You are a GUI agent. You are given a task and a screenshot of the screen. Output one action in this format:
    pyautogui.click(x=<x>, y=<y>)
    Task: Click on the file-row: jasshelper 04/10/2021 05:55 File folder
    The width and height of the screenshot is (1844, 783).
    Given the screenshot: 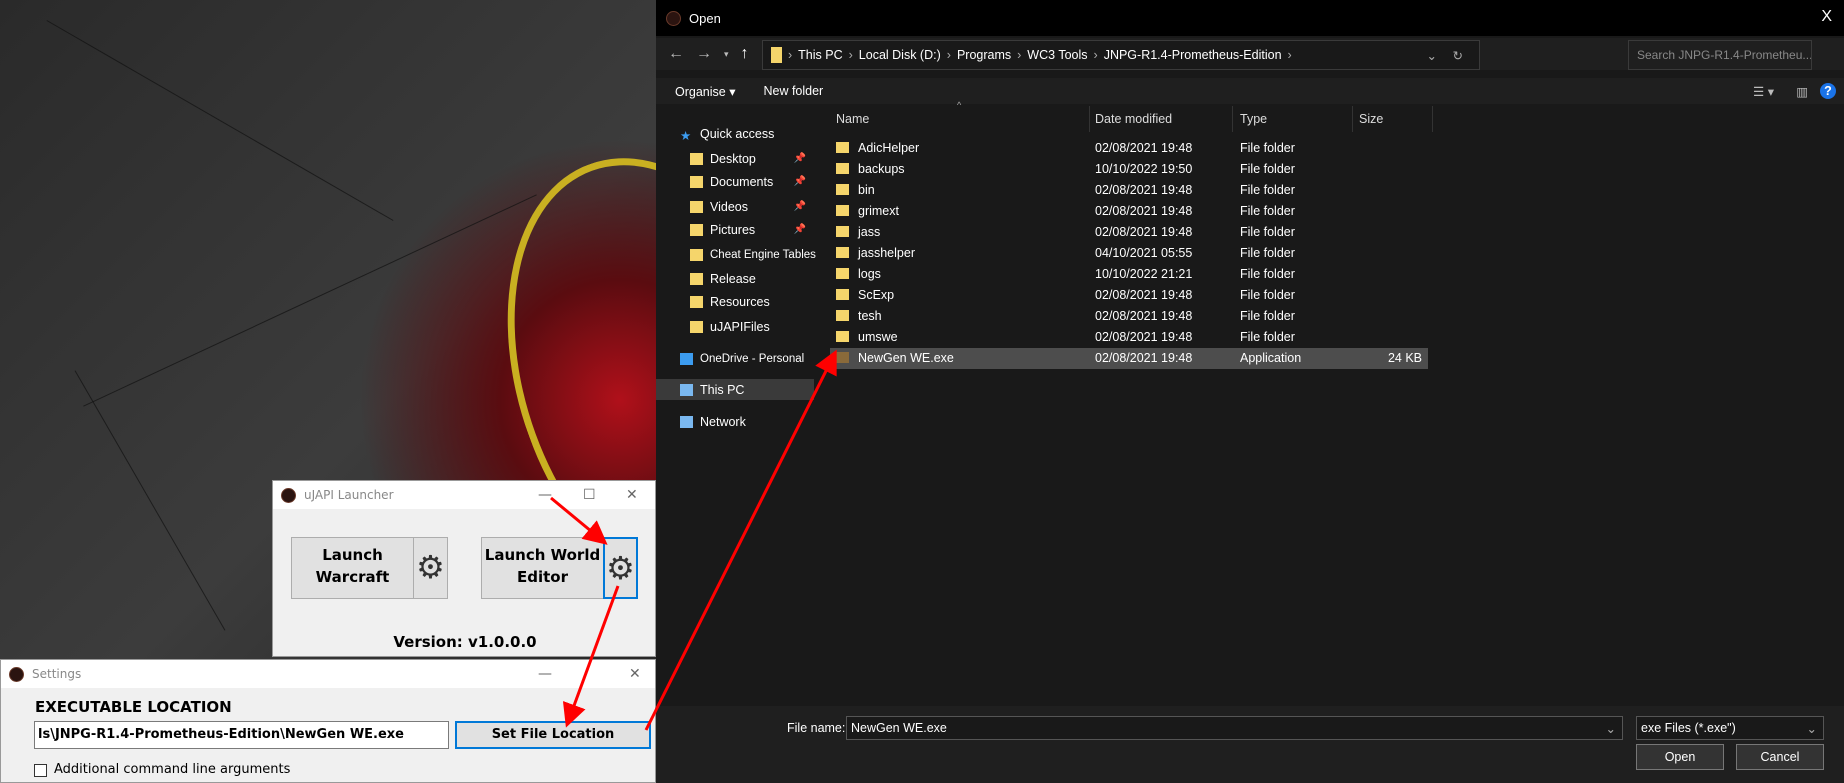 What is the action you would take?
    pyautogui.click(x=1129, y=253)
    